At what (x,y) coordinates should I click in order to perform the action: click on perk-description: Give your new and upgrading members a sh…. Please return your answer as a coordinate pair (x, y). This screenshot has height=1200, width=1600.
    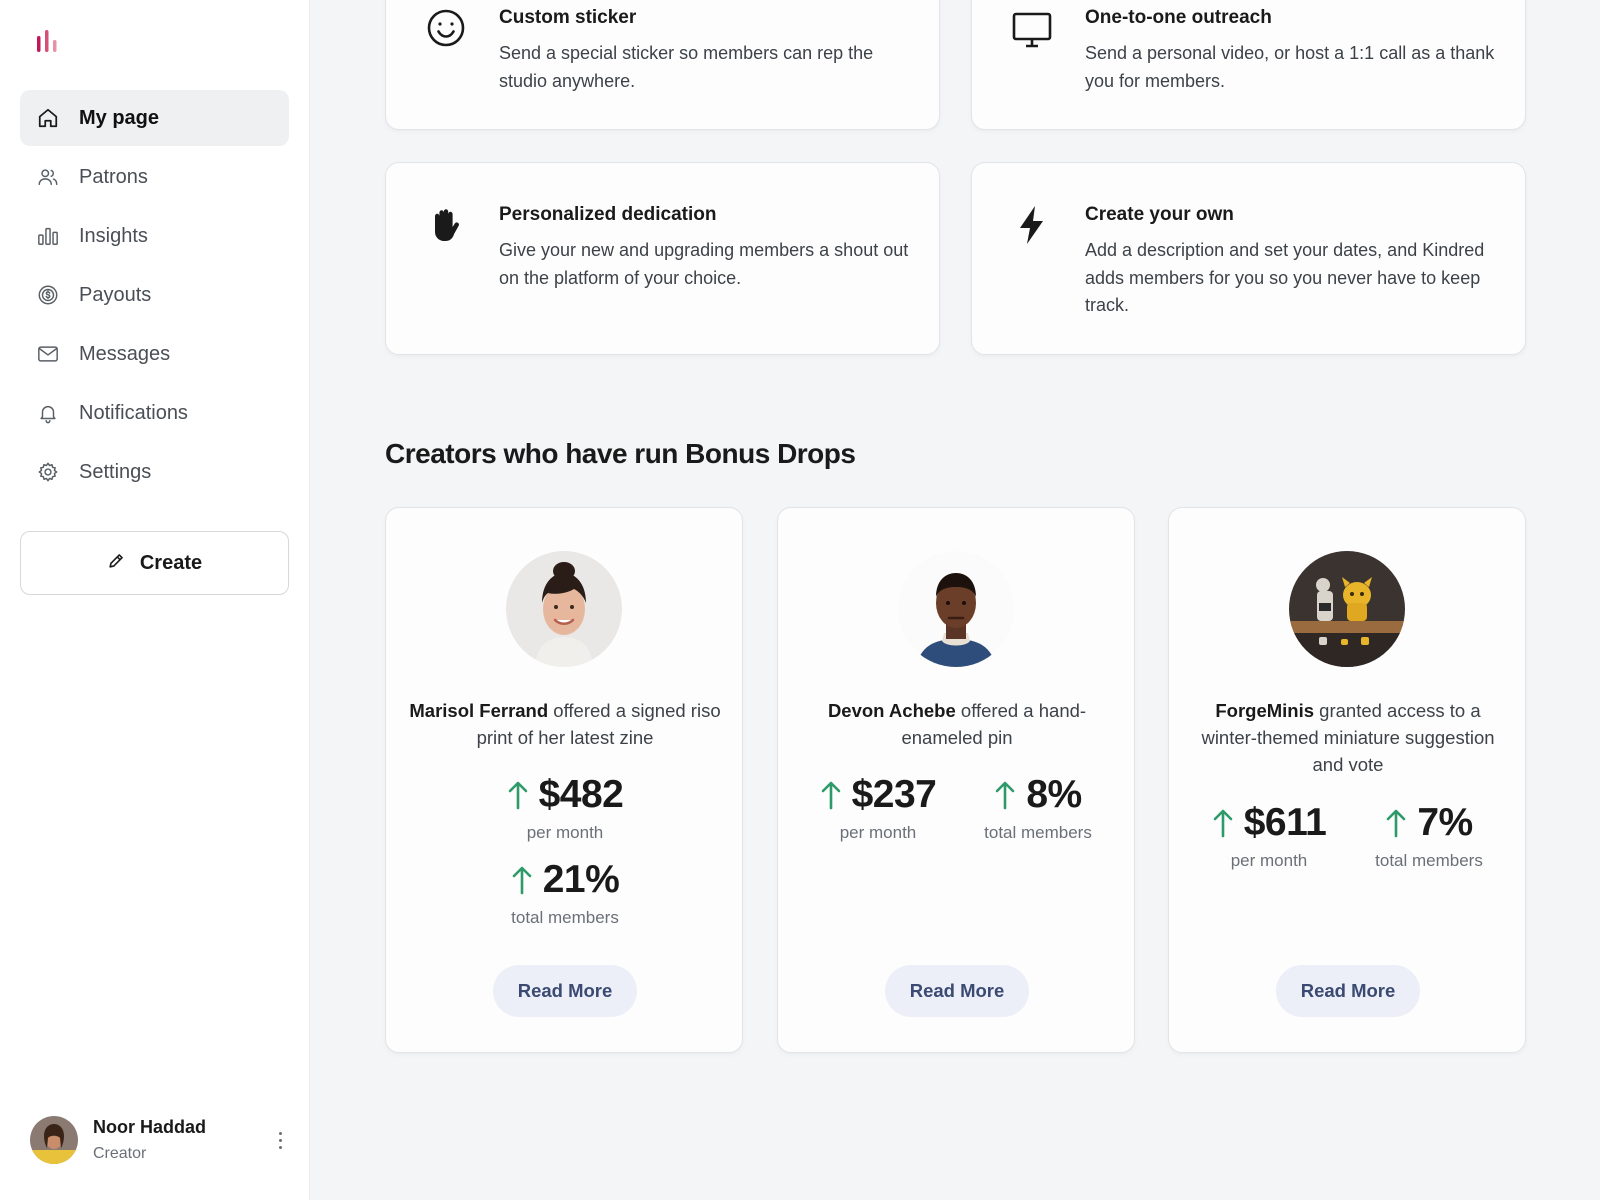
    Looking at the image, I should click on (704, 264).